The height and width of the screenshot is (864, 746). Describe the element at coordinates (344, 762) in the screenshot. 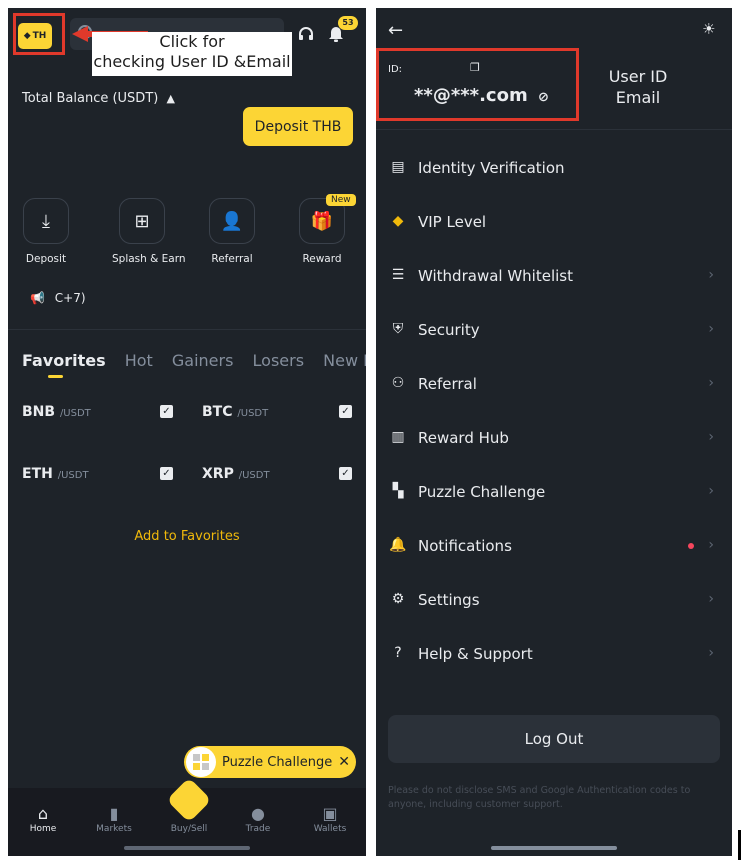

I see `close-icon: ✕` at that location.